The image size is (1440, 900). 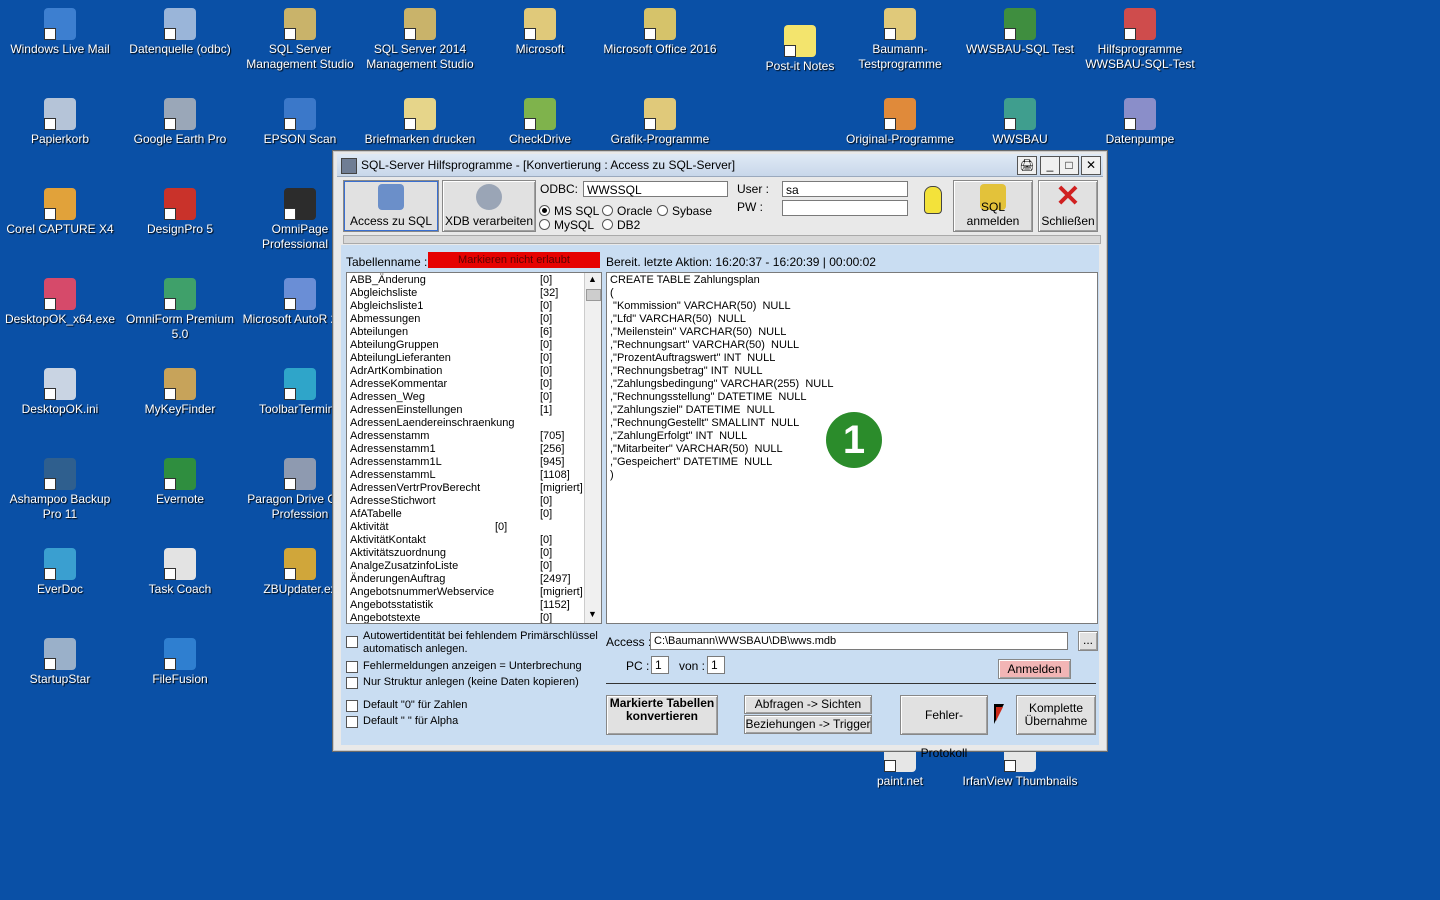 I want to click on desktop-icon: Microsoft, so click(x=540, y=32).